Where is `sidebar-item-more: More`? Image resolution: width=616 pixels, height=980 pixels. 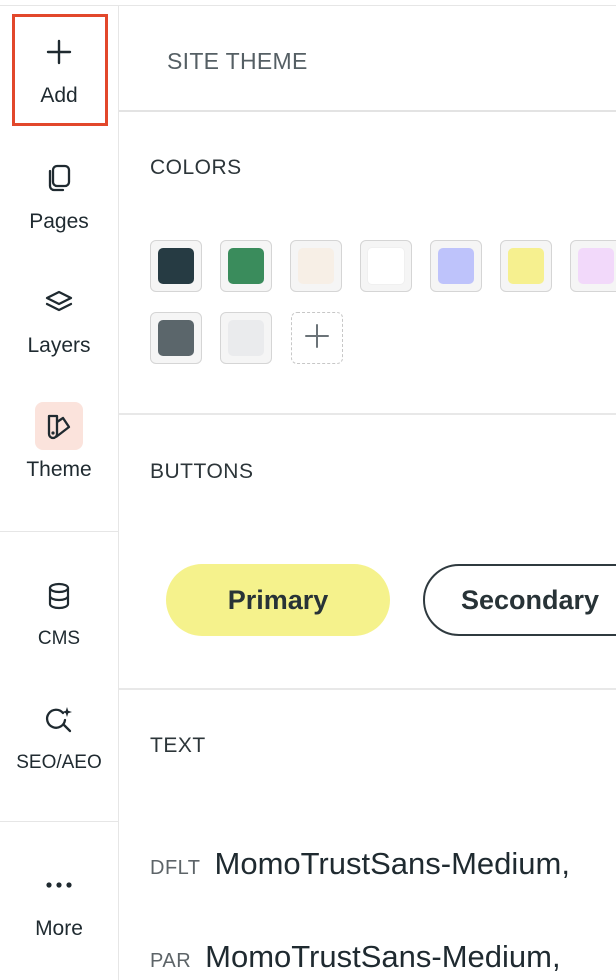 sidebar-item-more: More is located at coordinates (59, 901).